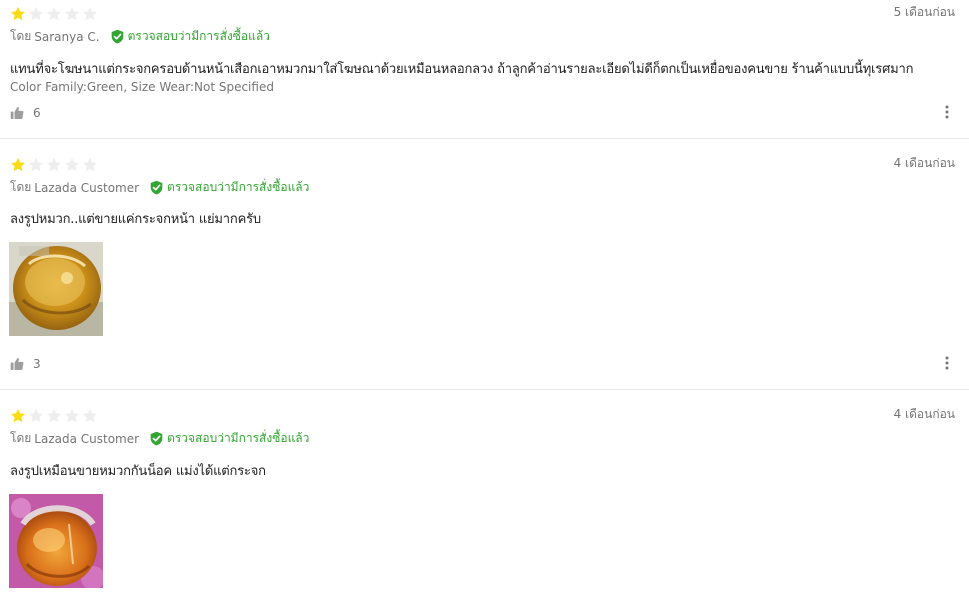 This screenshot has height=599, width=969. I want to click on review-content: ลงรูปหมวก..แต่ขายแค่กระจกหน้า แย่มากครับ, so click(135, 219).